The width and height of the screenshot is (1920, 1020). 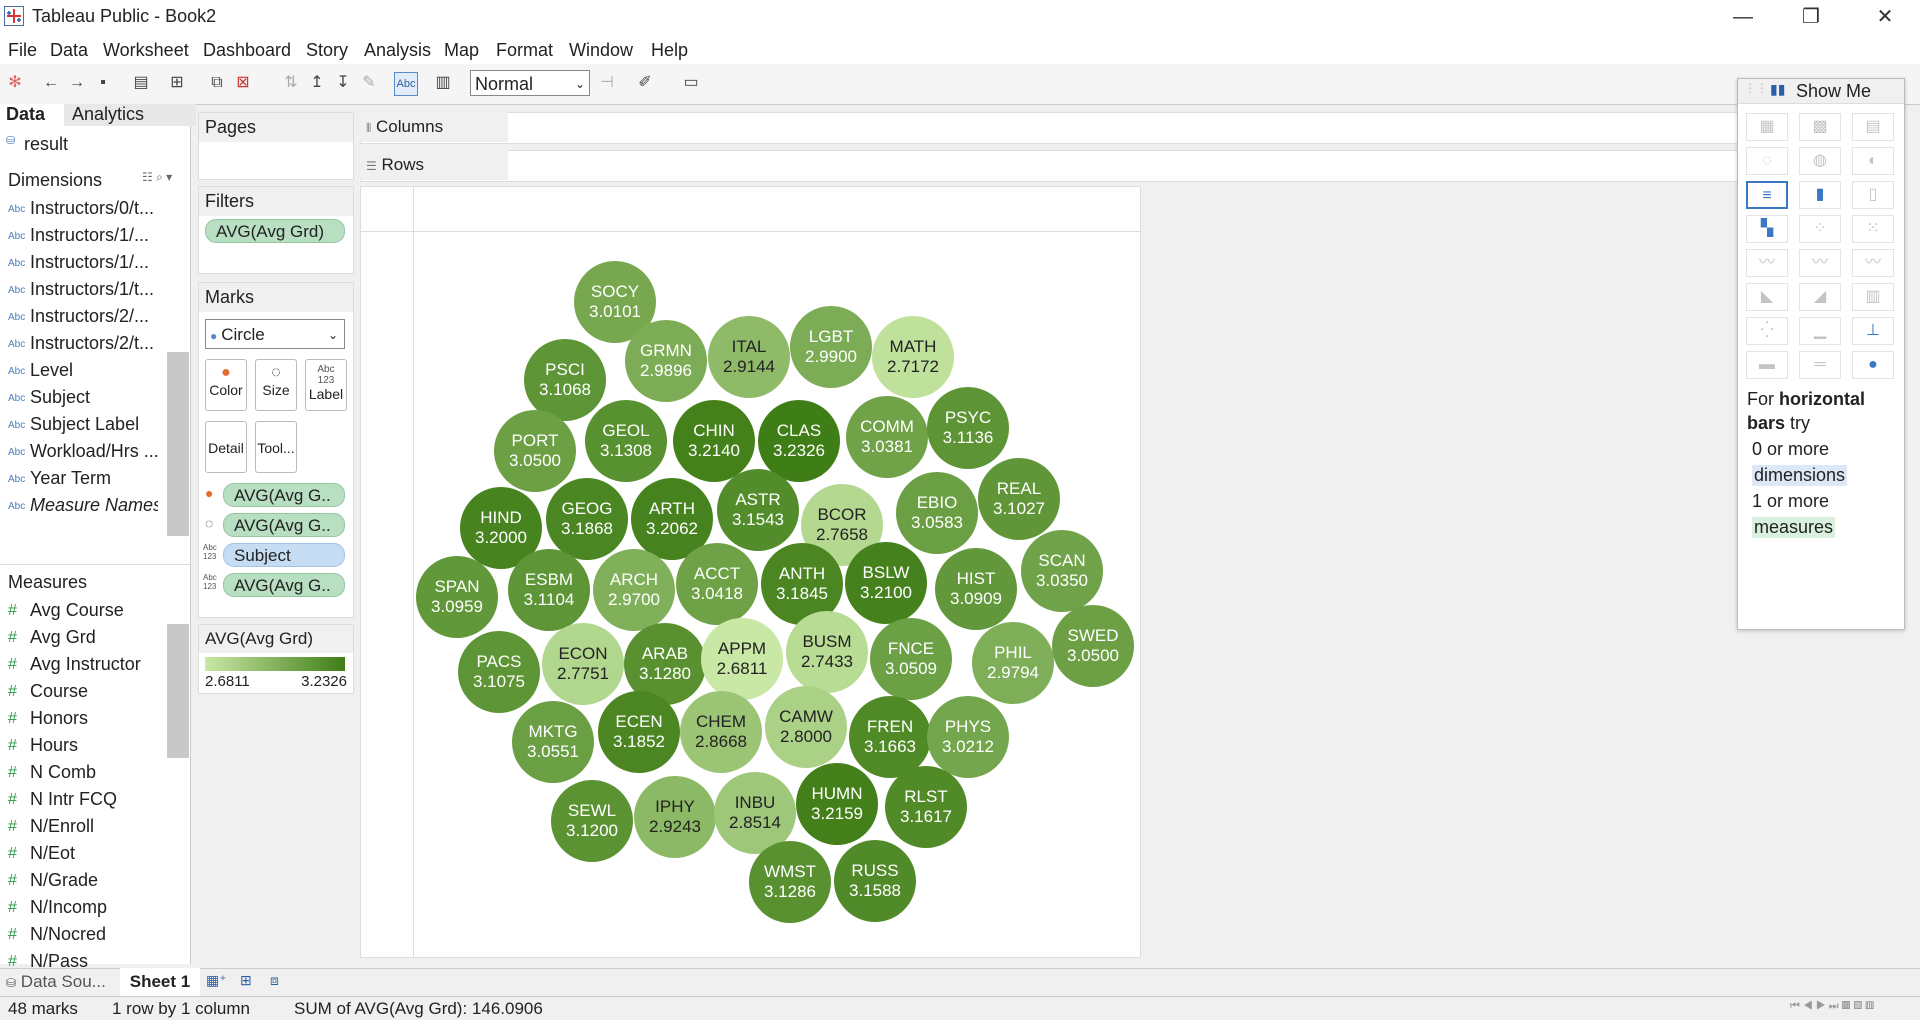 I want to click on tab-sheet-1: Sheet 1, so click(x=160, y=982).